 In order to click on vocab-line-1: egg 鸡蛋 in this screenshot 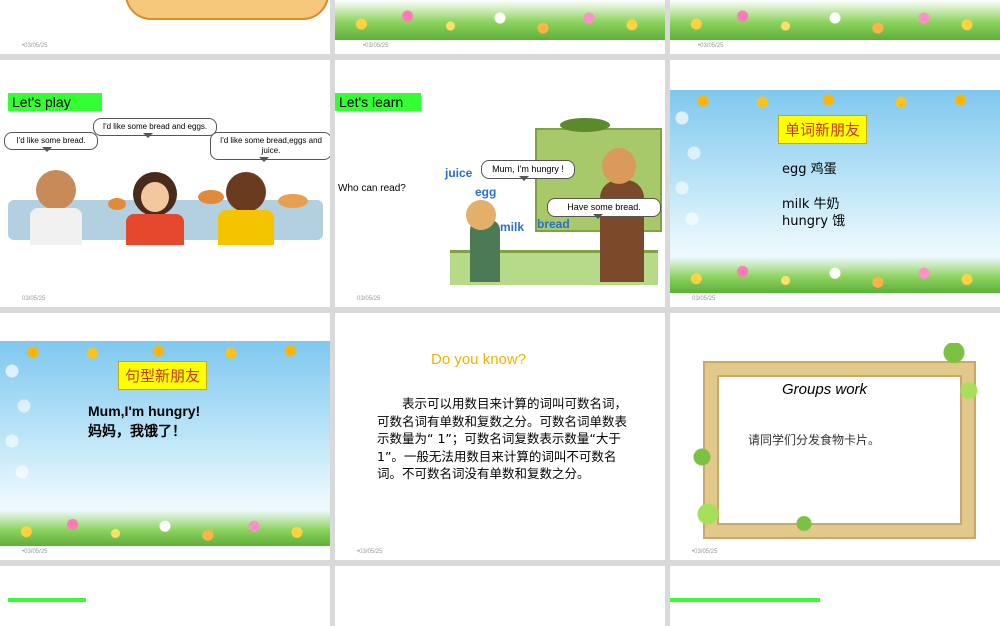, I will do `click(809, 169)`.